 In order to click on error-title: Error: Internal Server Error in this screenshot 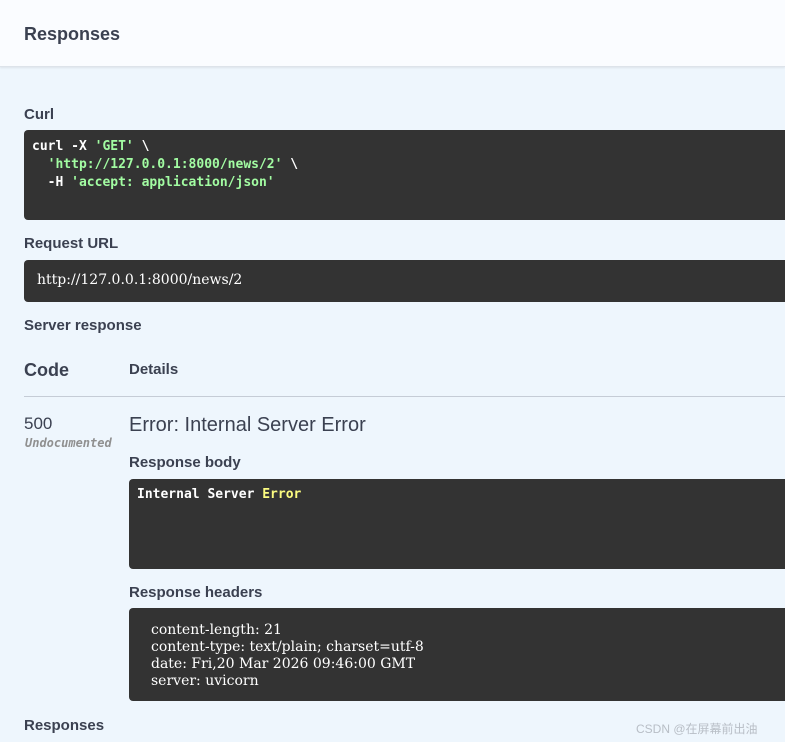, I will do `click(247, 425)`.